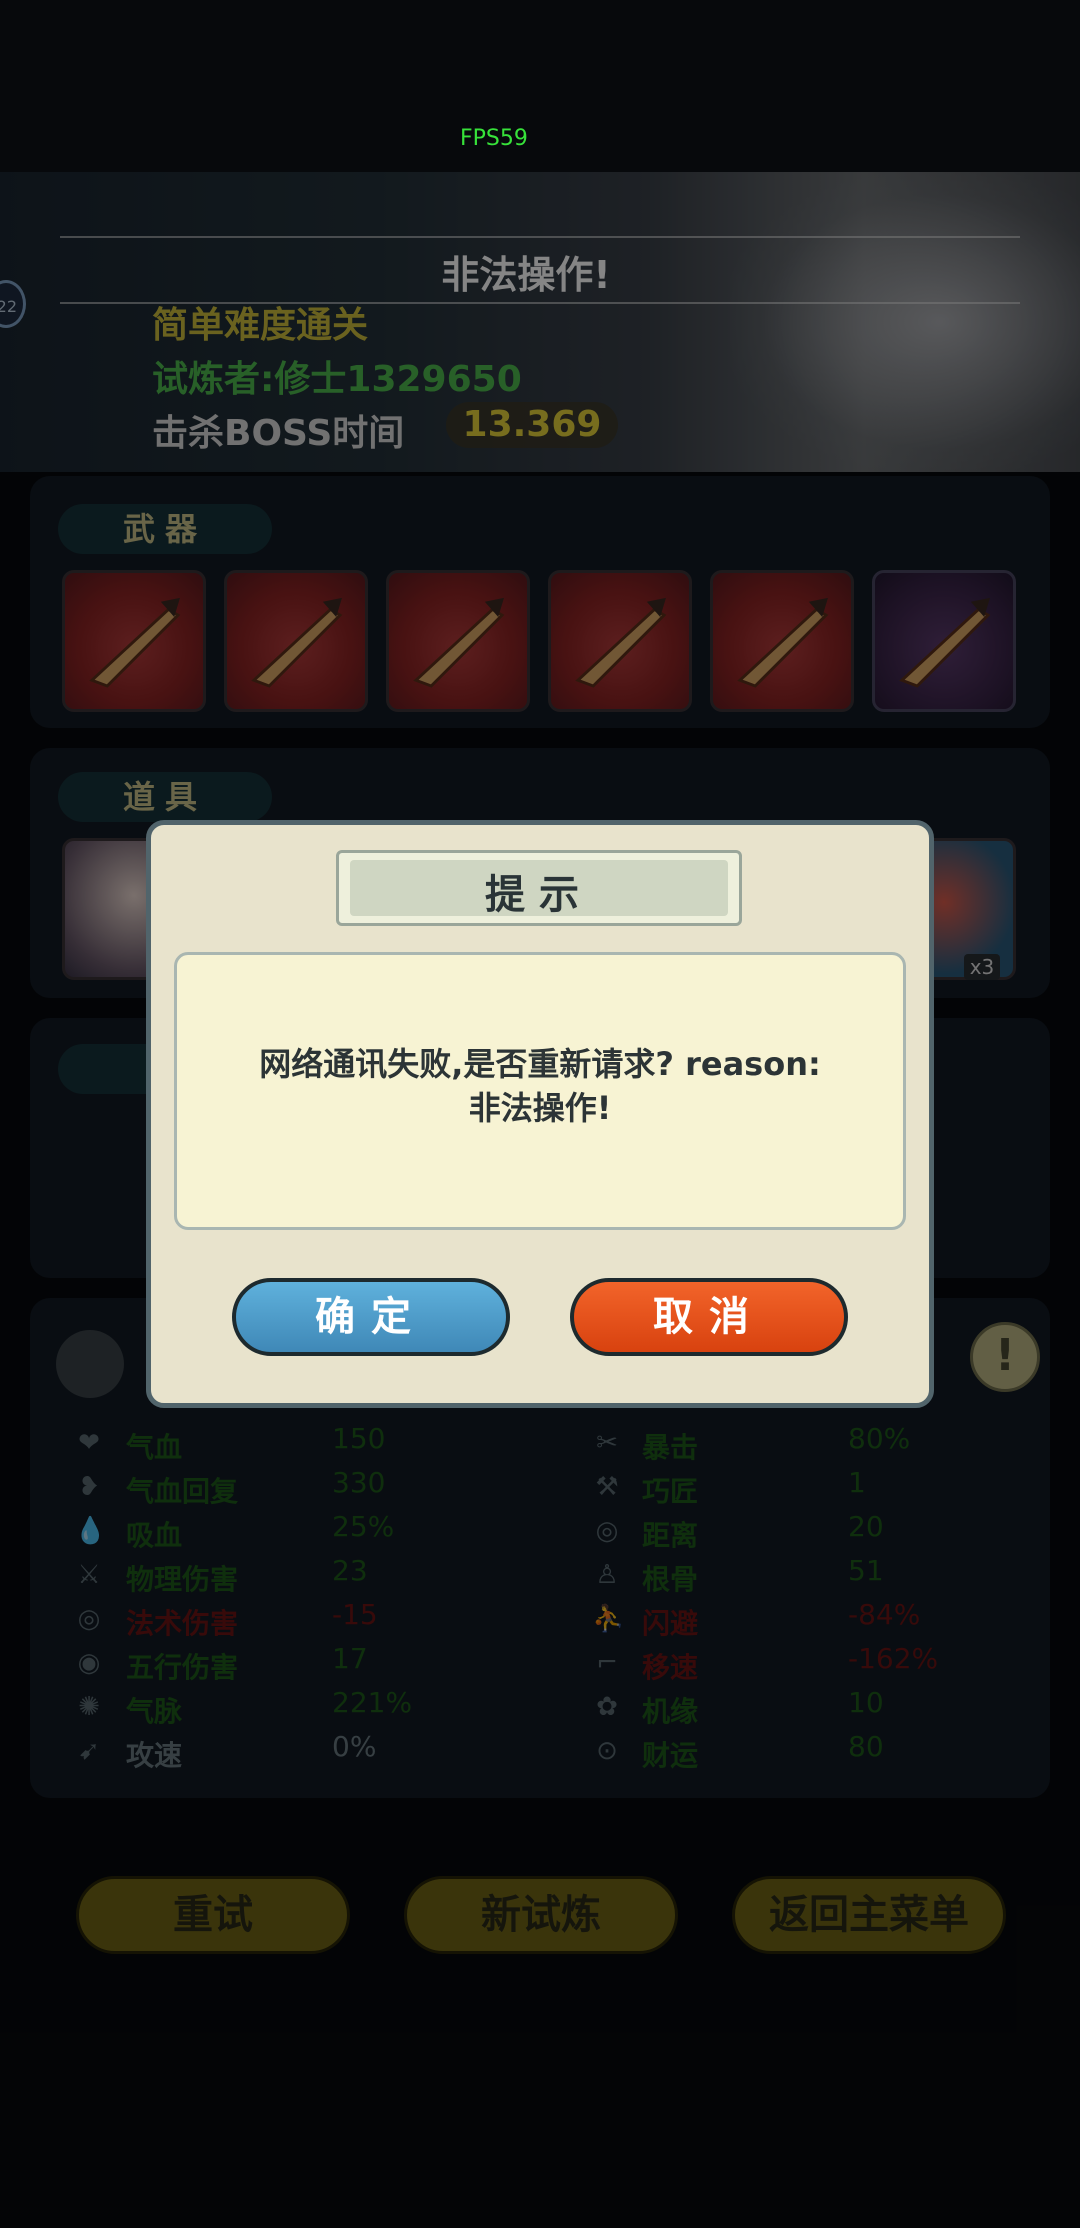  What do you see at coordinates (540, 1108) in the screenshot?
I see `dialog-message-line2: 非法操作!` at bounding box center [540, 1108].